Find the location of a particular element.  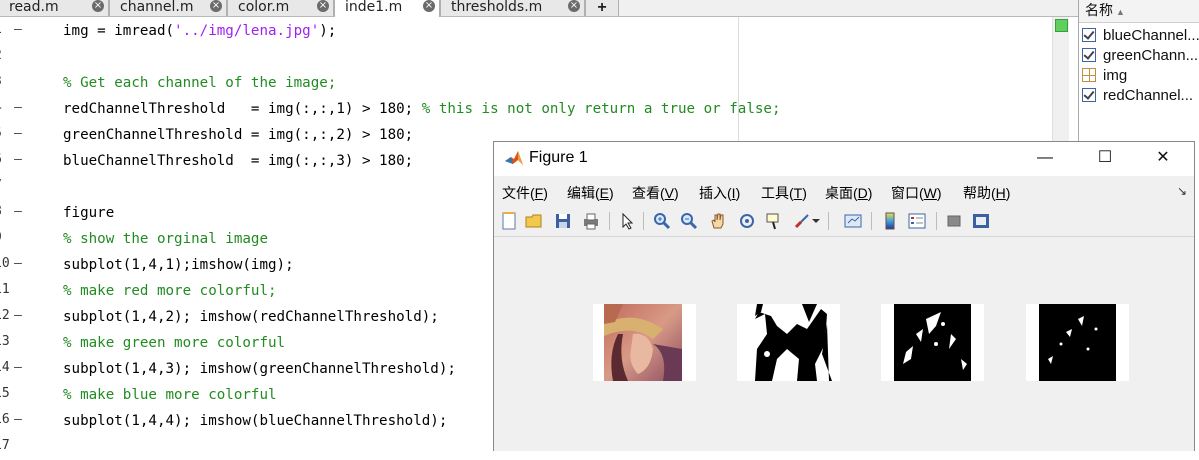

menu-item: 窗口(W) is located at coordinates (916, 193).